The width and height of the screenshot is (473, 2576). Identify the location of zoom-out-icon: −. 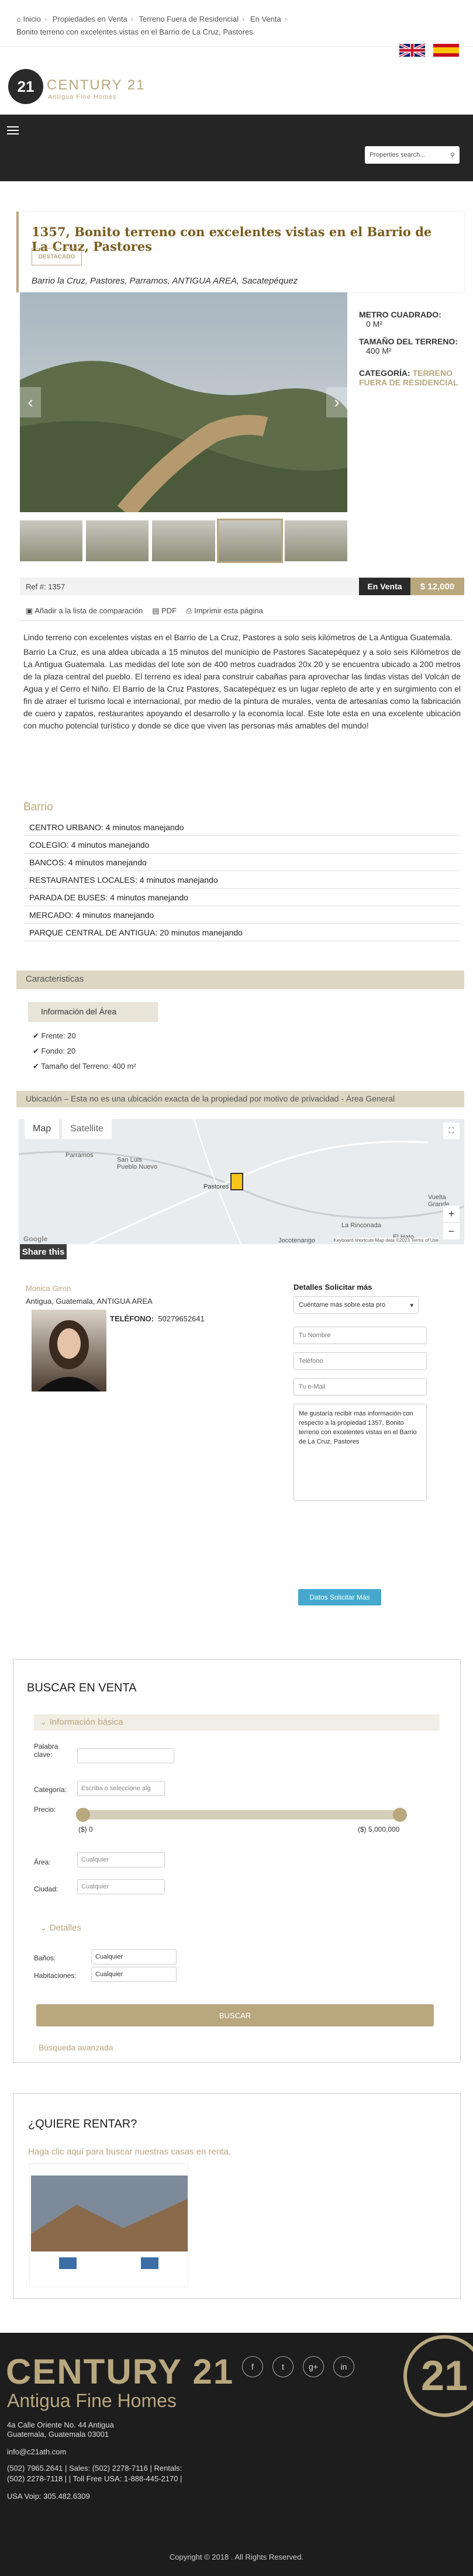
(451, 1231).